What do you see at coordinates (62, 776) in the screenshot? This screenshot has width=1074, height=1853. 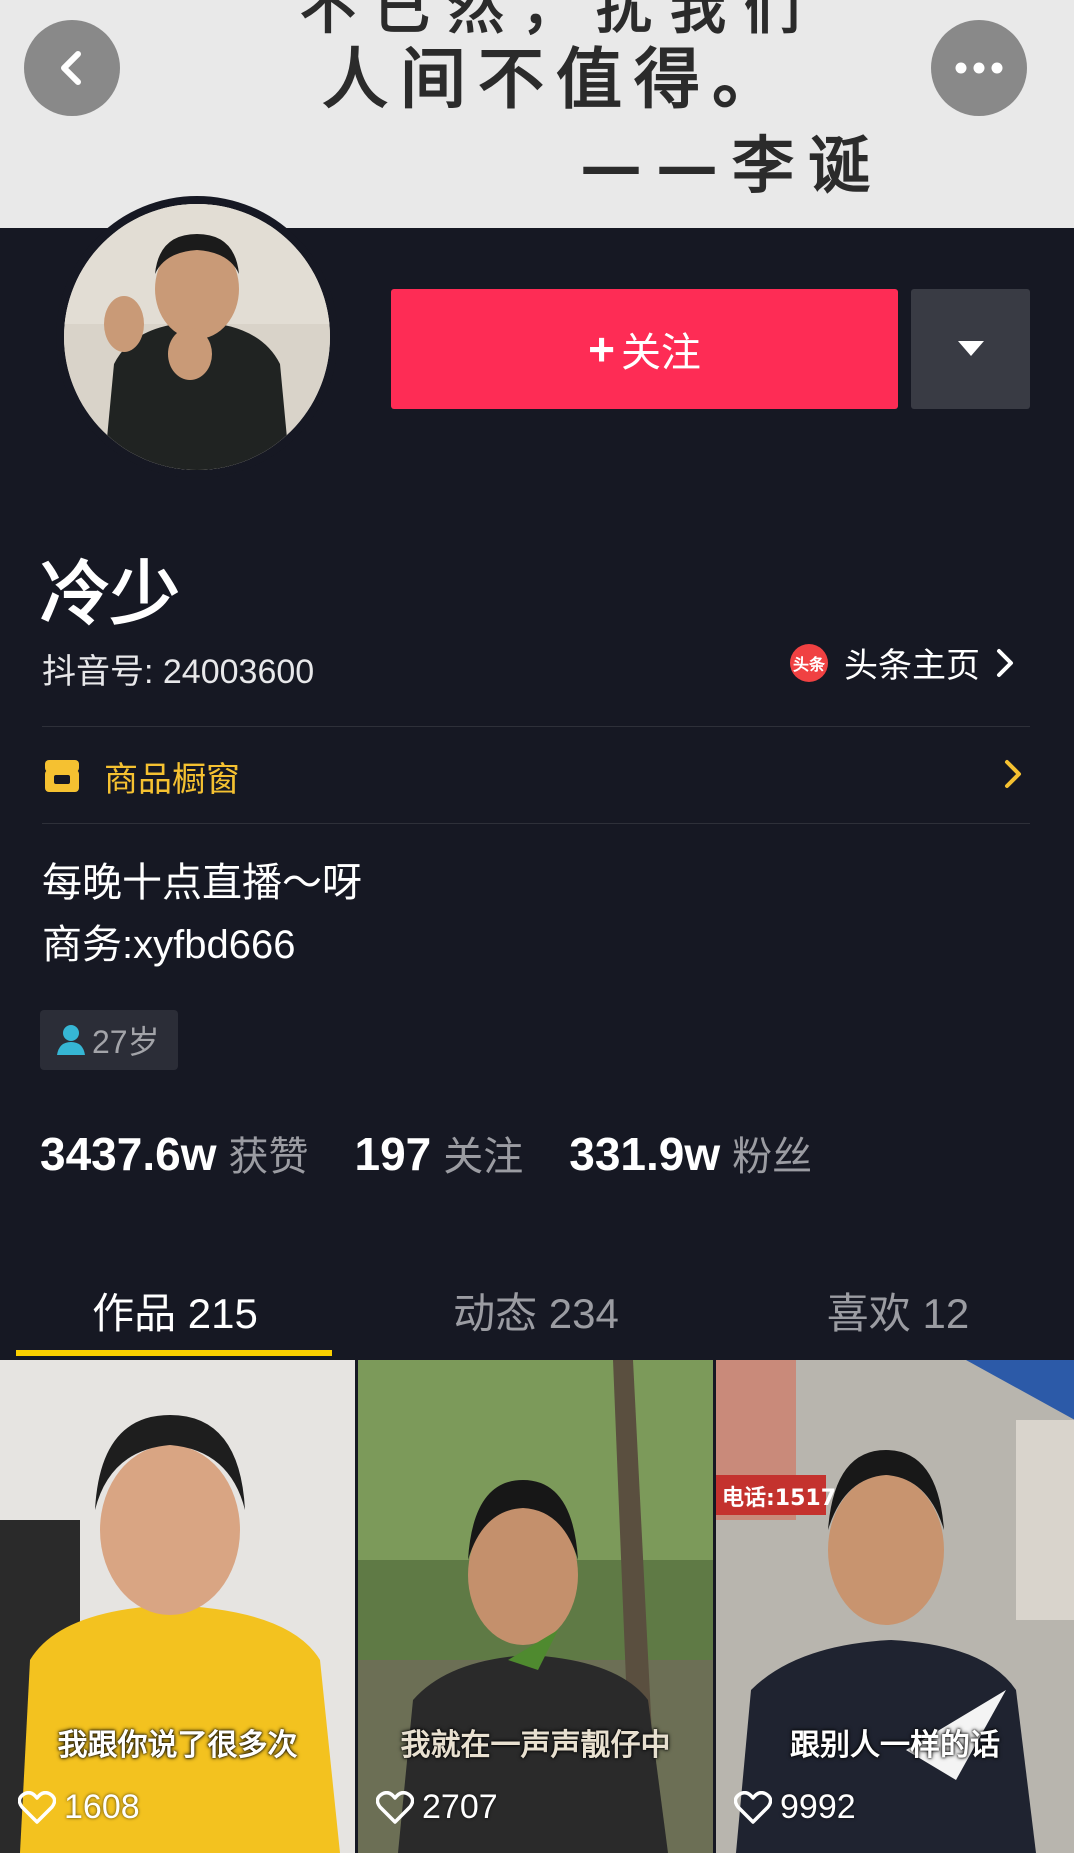 I see `shop-icon` at bounding box center [62, 776].